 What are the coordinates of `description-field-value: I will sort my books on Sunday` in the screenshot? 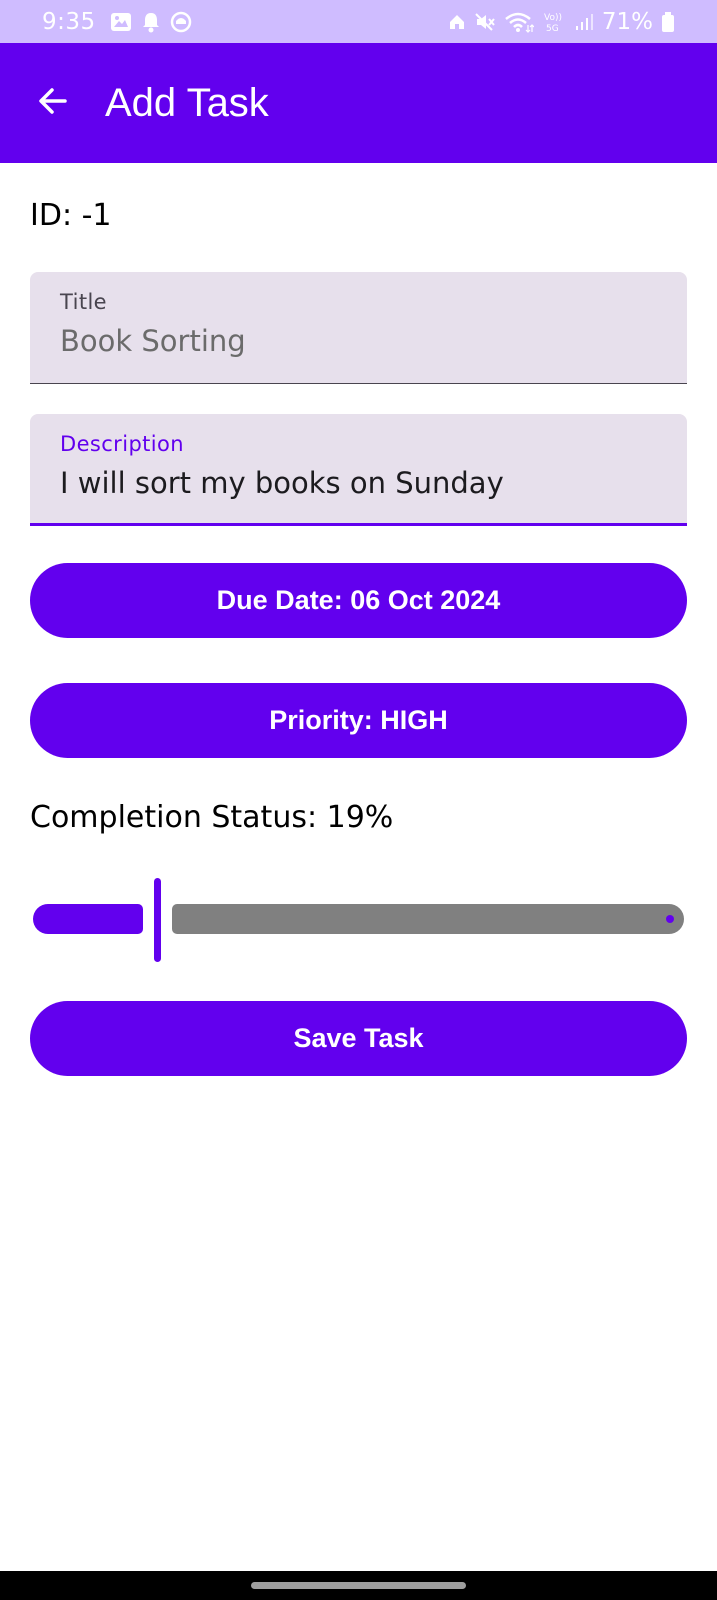 It's located at (358, 483).